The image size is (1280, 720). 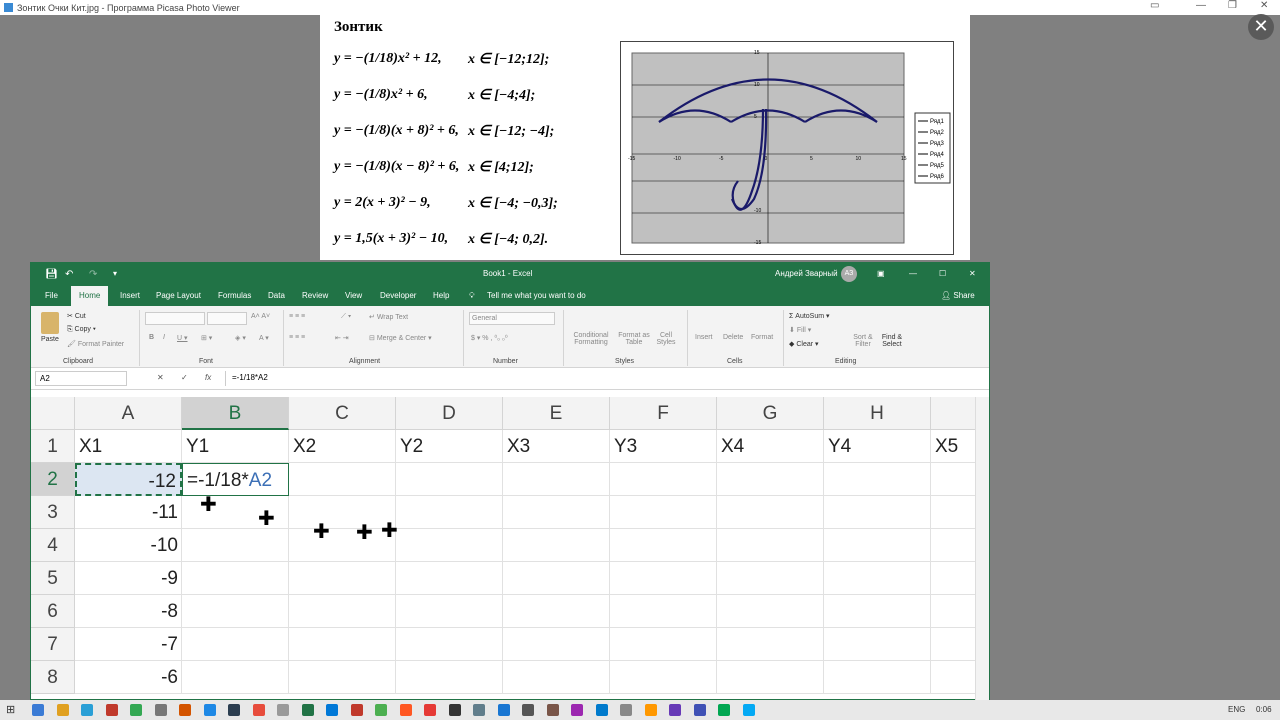 What do you see at coordinates (982, 549) in the screenshot?
I see `vertical-scrollbar` at bounding box center [982, 549].